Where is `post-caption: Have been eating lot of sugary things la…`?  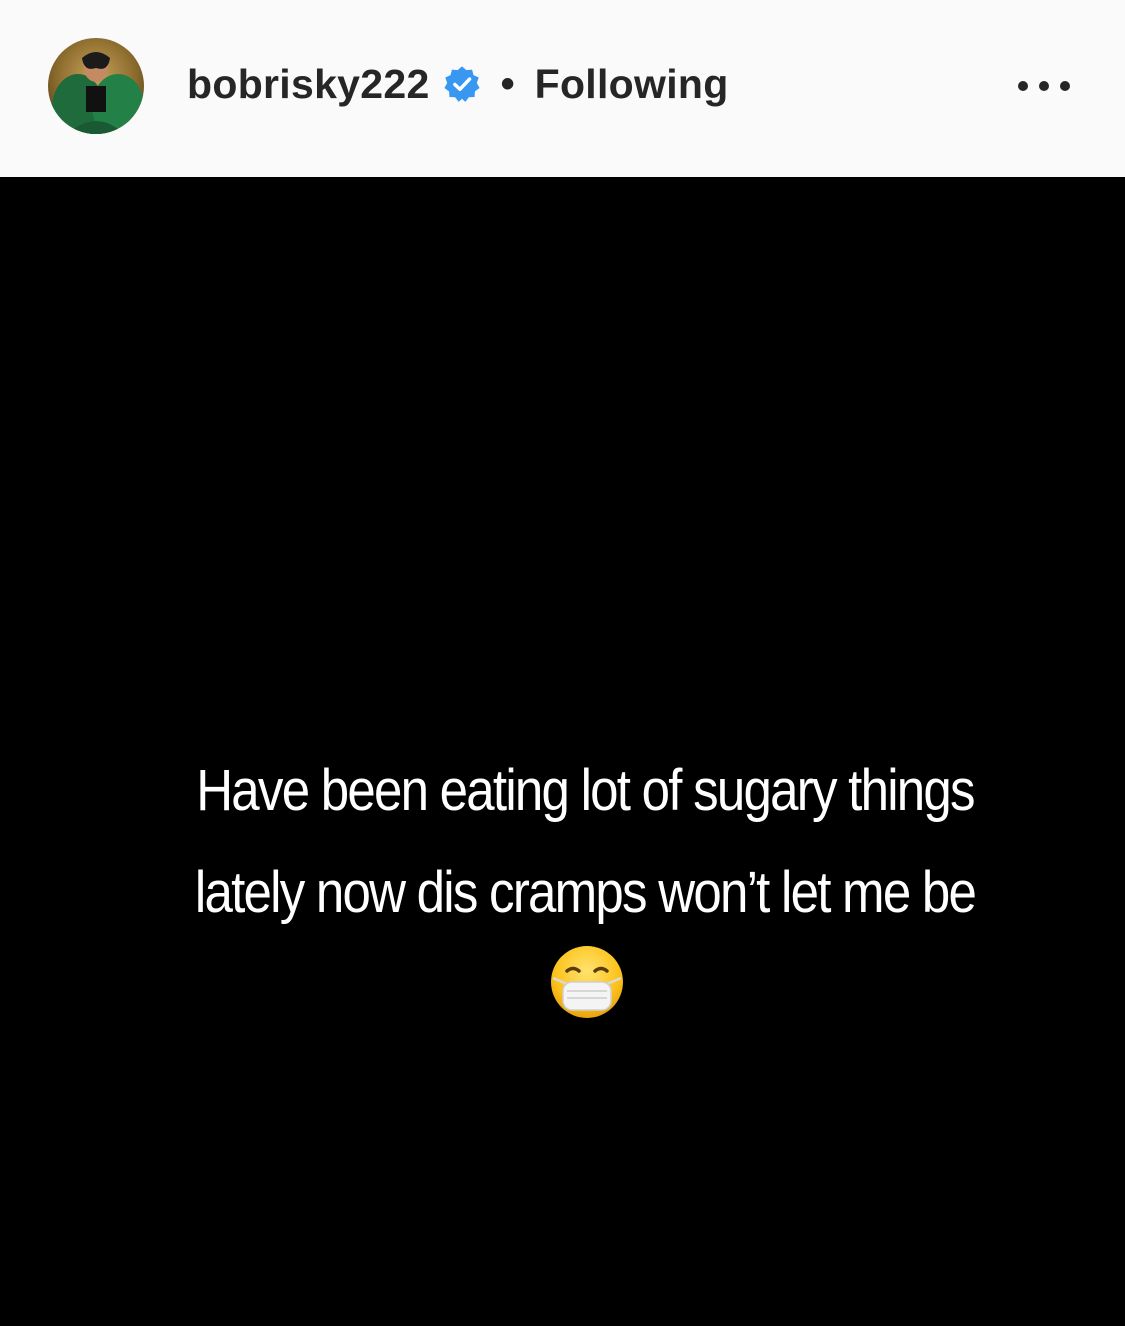 post-caption: Have been eating lot of sugary things la… is located at coordinates (585, 842).